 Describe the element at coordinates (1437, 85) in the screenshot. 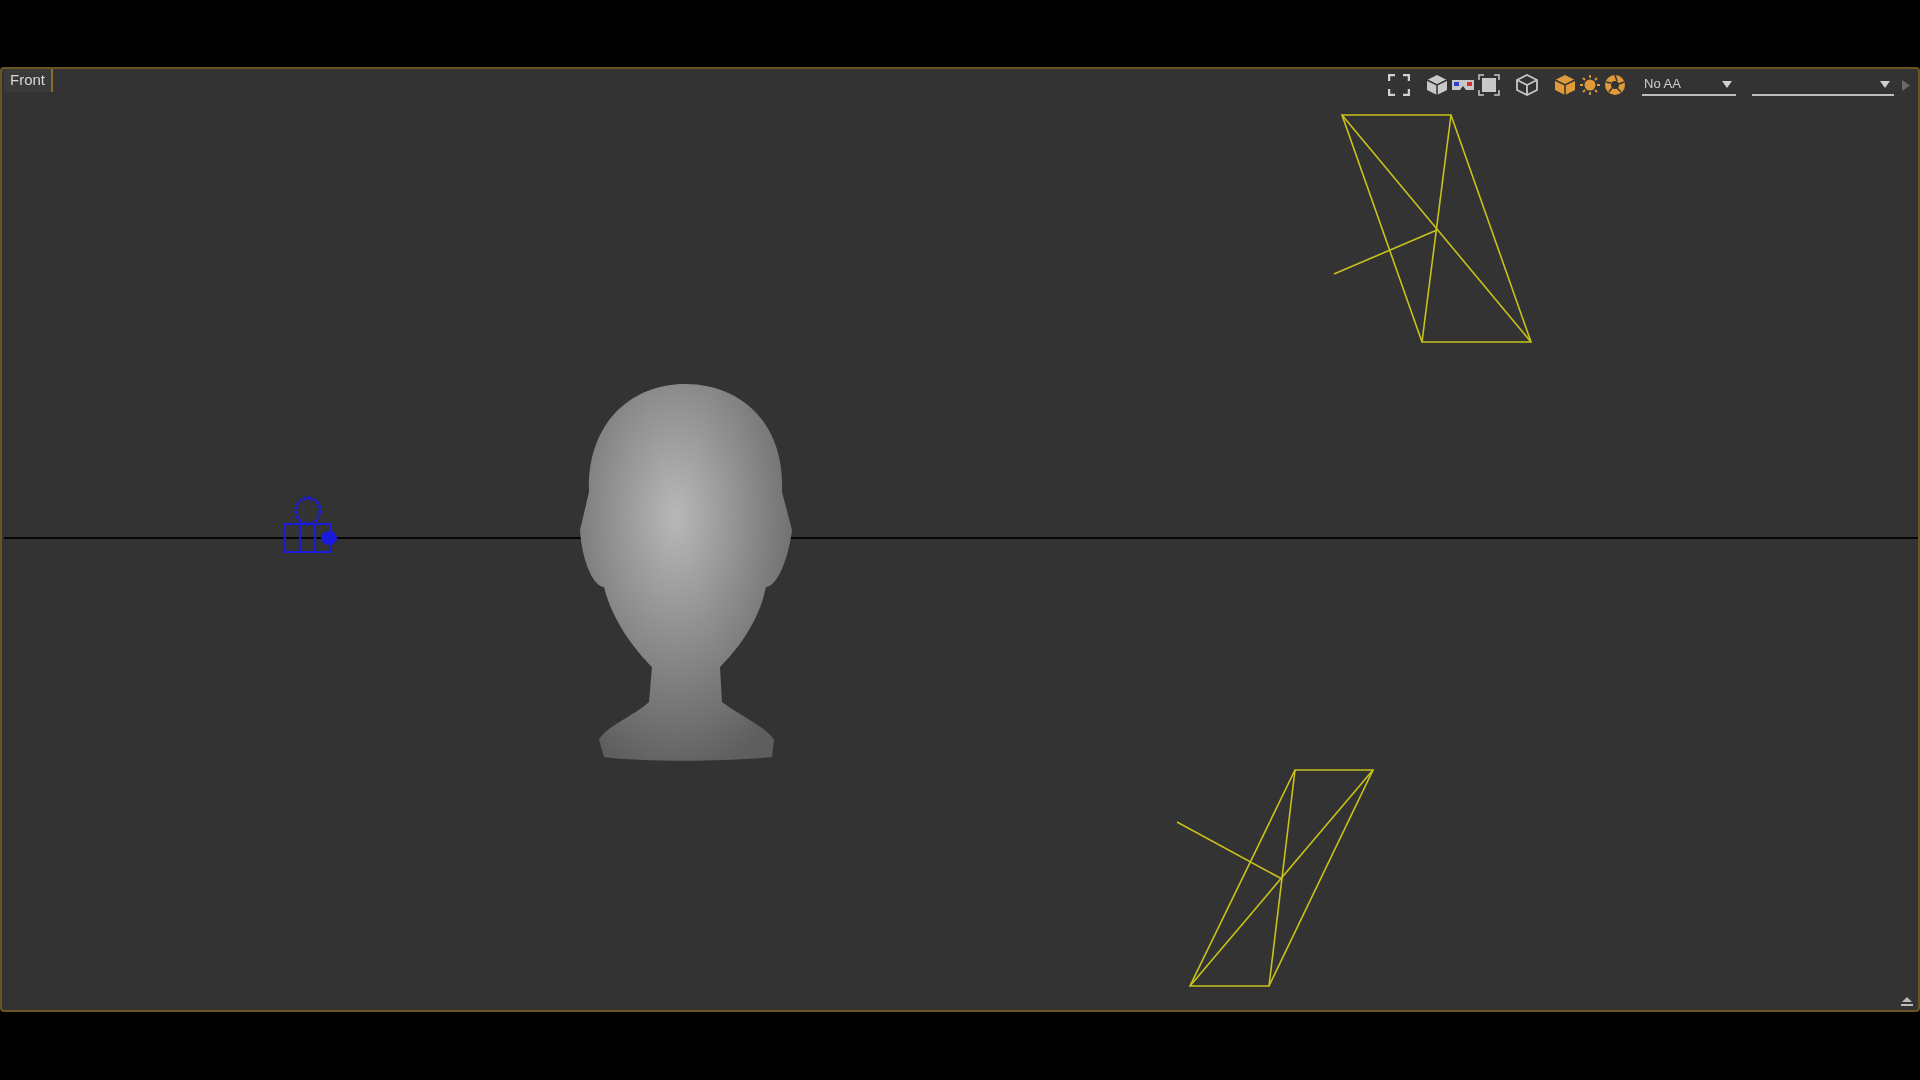

I see `solid-cube-icon` at that location.